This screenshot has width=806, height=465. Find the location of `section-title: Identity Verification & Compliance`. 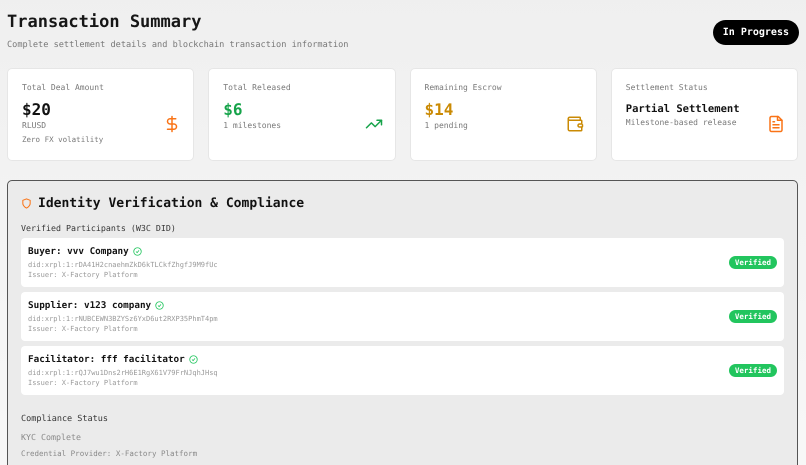

section-title: Identity Verification & Compliance is located at coordinates (171, 203).